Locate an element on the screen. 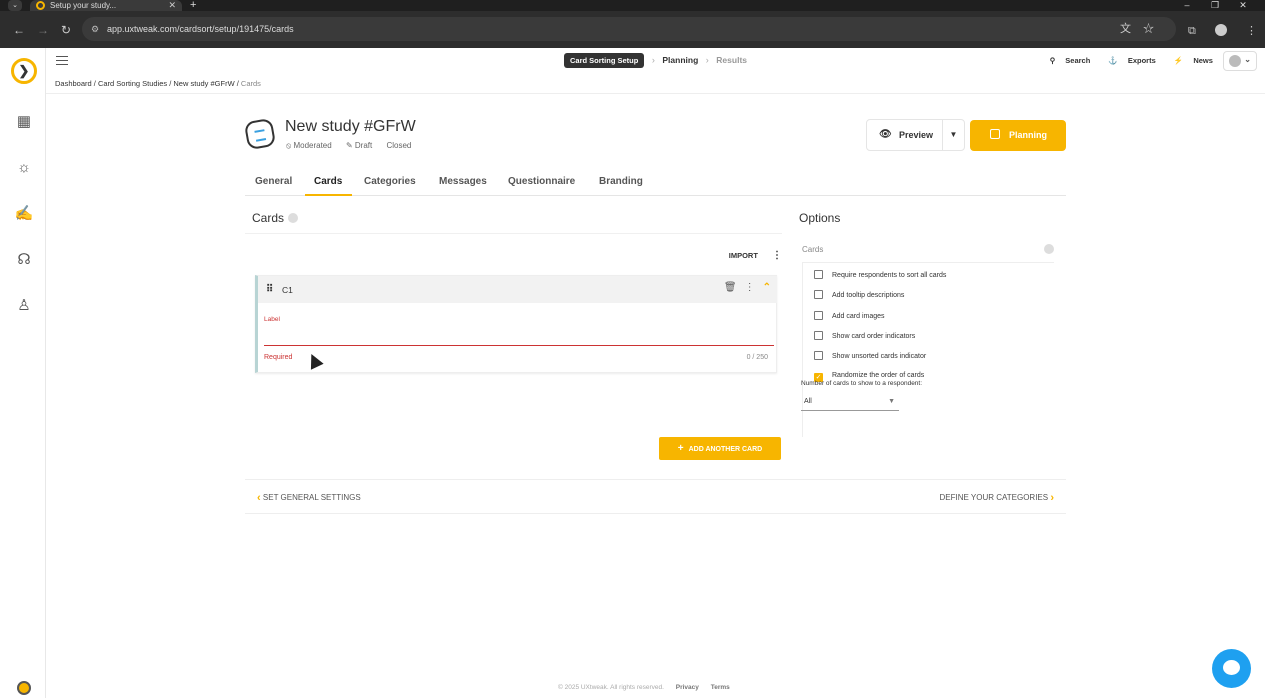 Image resolution: width=1265 pixels, height=698 pixels. privacy-link: Privacy is located at coordinates (687, 687).